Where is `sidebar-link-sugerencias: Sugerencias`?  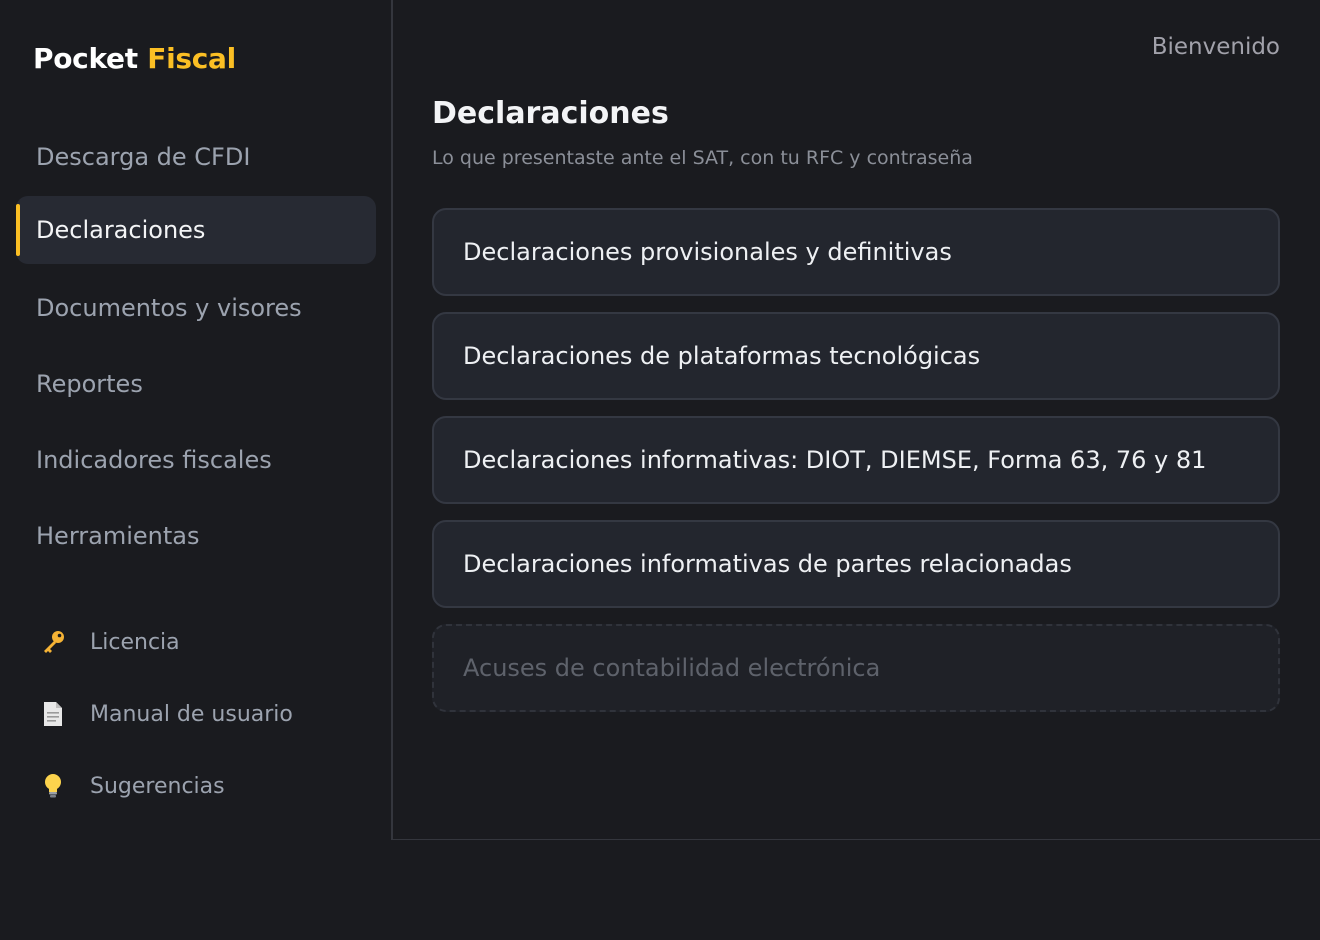
sidebar-link-sugerencias: Sugerencias is located at coordinates (131, 786).